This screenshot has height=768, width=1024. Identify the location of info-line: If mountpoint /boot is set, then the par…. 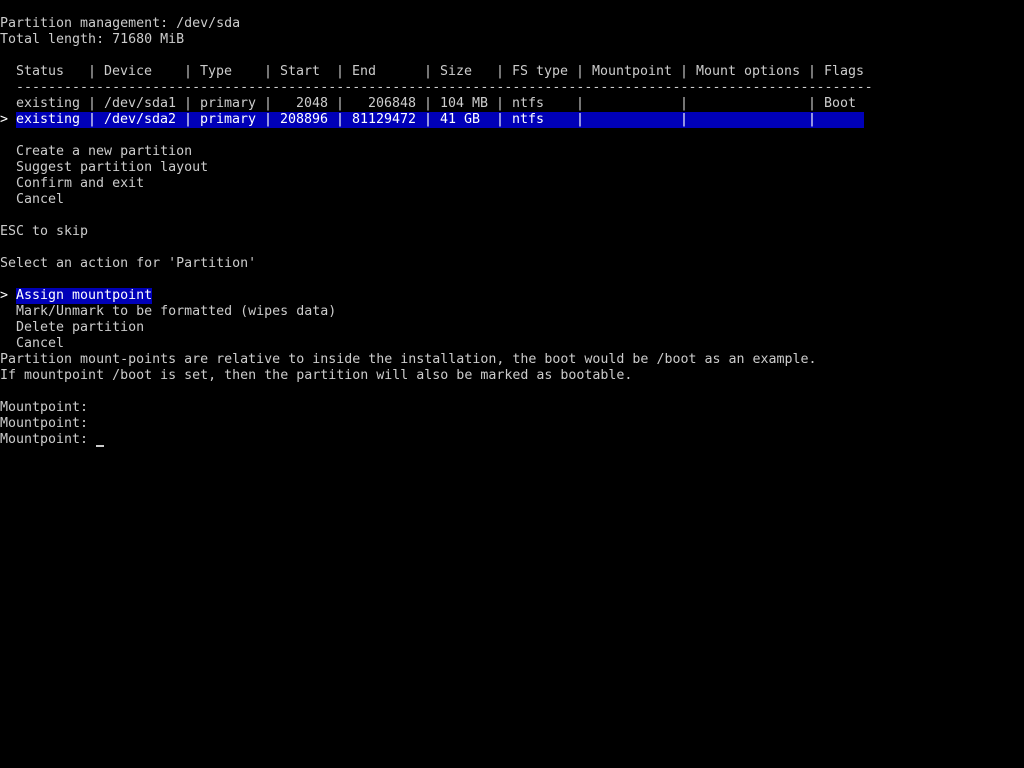
(512, 376).